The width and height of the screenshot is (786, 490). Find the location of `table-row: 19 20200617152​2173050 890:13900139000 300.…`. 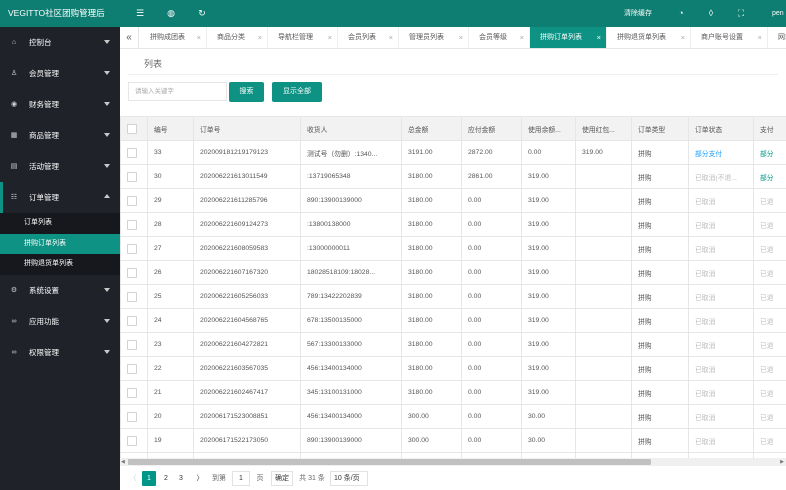

table-row: 19 20200617152​2173050 890:13900139000 300.… is located at coordinates (453, 440).